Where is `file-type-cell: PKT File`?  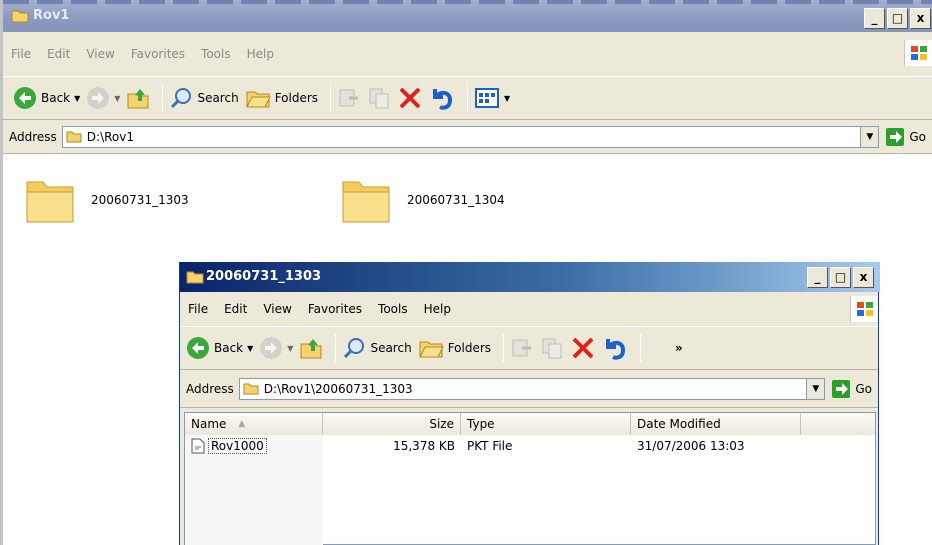 file-type-cell: PKT File is located at coordinates (490, 446).